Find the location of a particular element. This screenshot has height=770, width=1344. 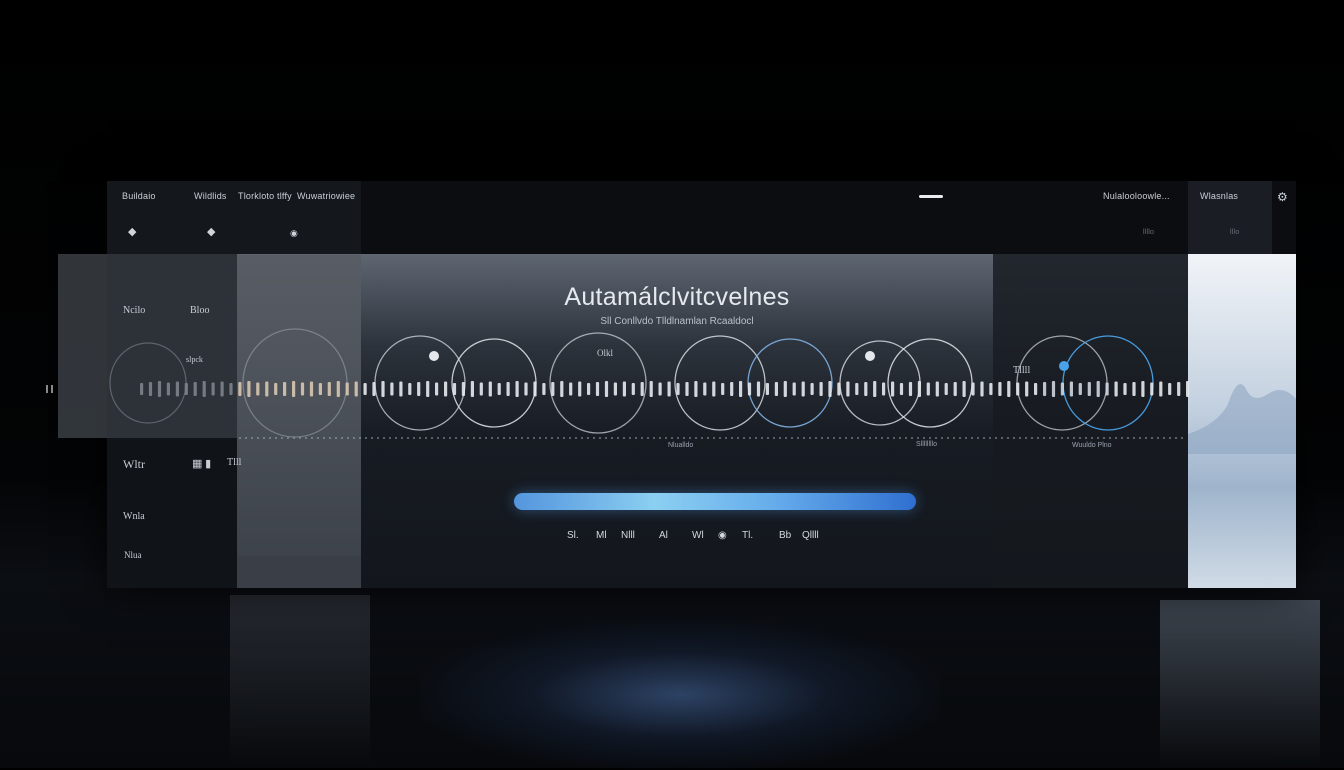

floor-reflection-left is located at coordinates (300, 681).